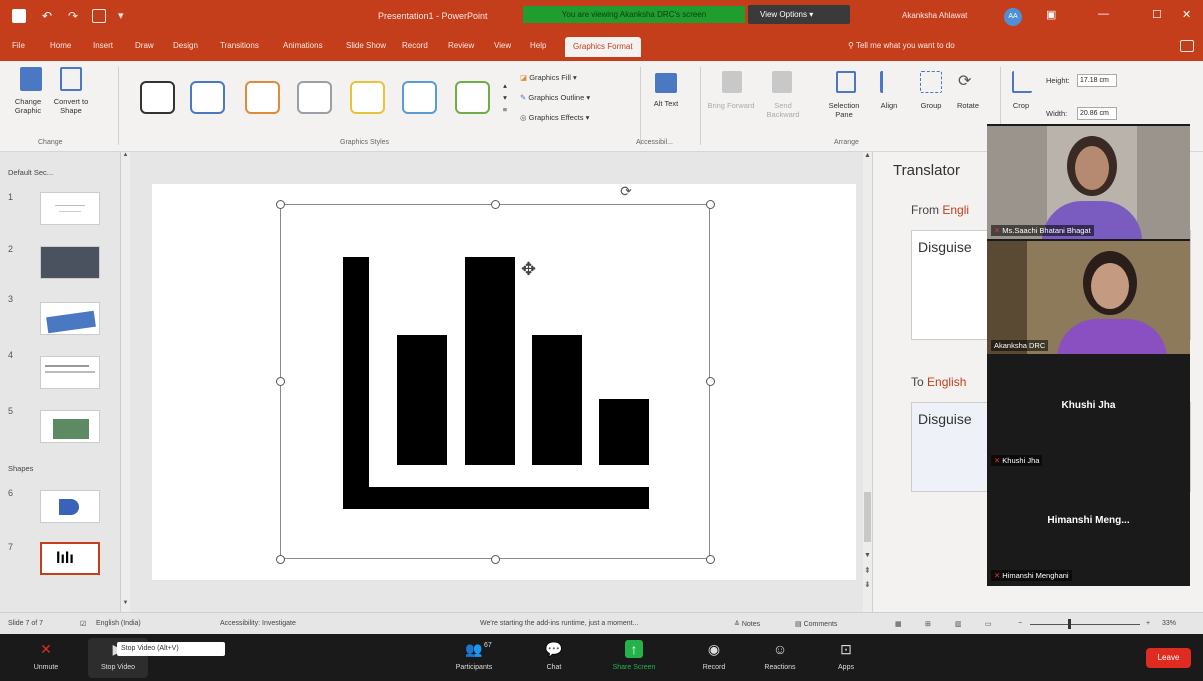 The width and height of the screenshot is (1203, 681). Describe the element at coordinates (125, 382) in the screenshot. I see `thumbnail-scrollbar: ▲ ▼` at that location.